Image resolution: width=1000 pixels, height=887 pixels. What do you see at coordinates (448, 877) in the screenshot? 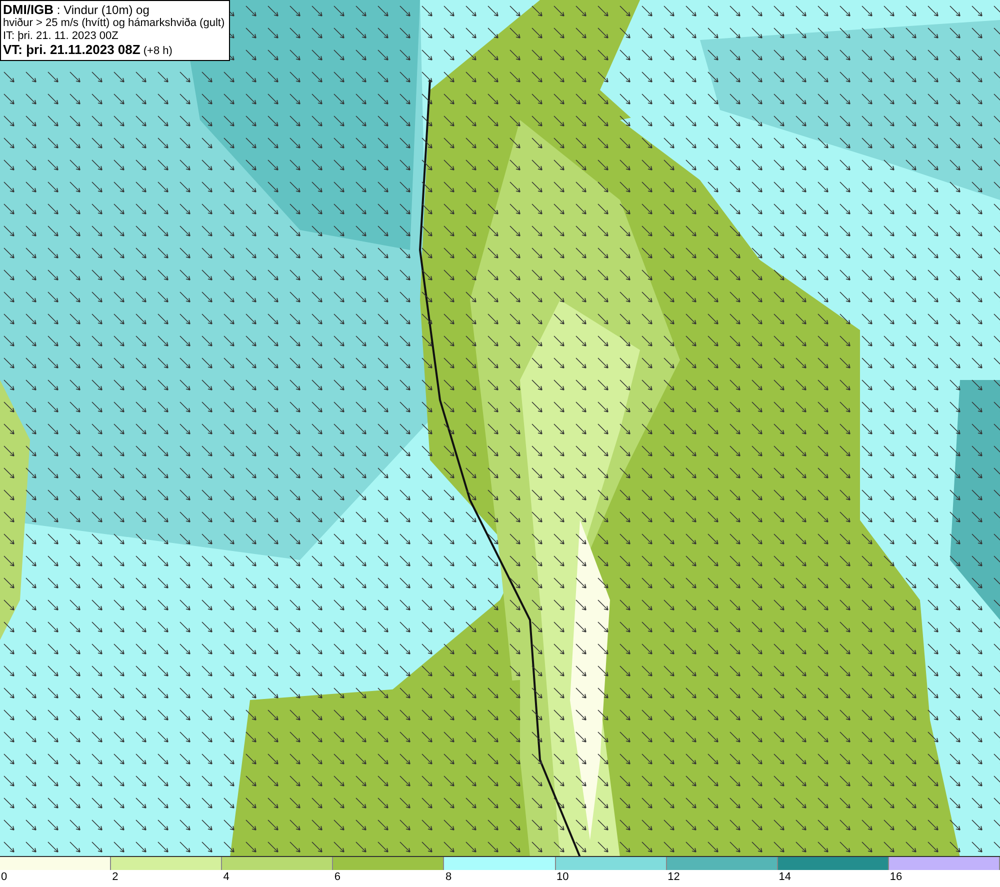
I see `legend-tick-label: 8` at bounding box center [448, 877].